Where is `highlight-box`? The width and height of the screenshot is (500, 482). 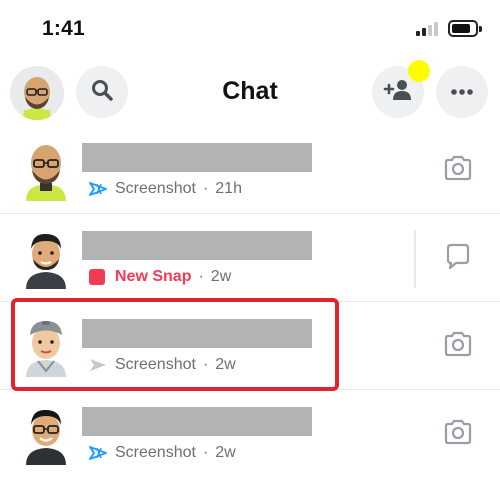 highlight-box is located at coordinates (175, 344).